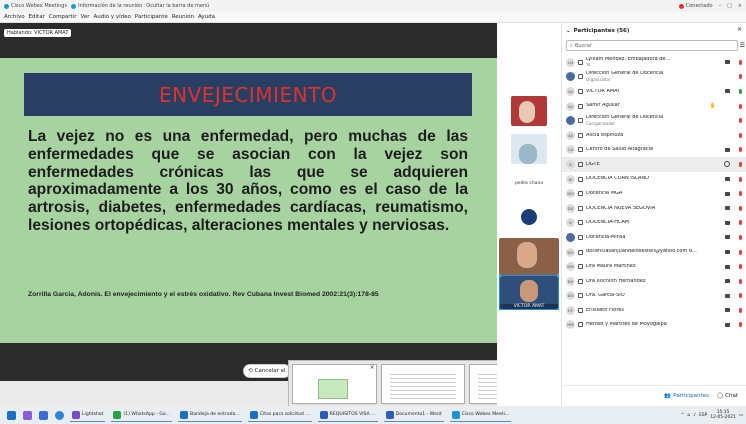 This screenshot has height=424, width=746. I want to click on menu-participante: Participante, so click(151, 17).